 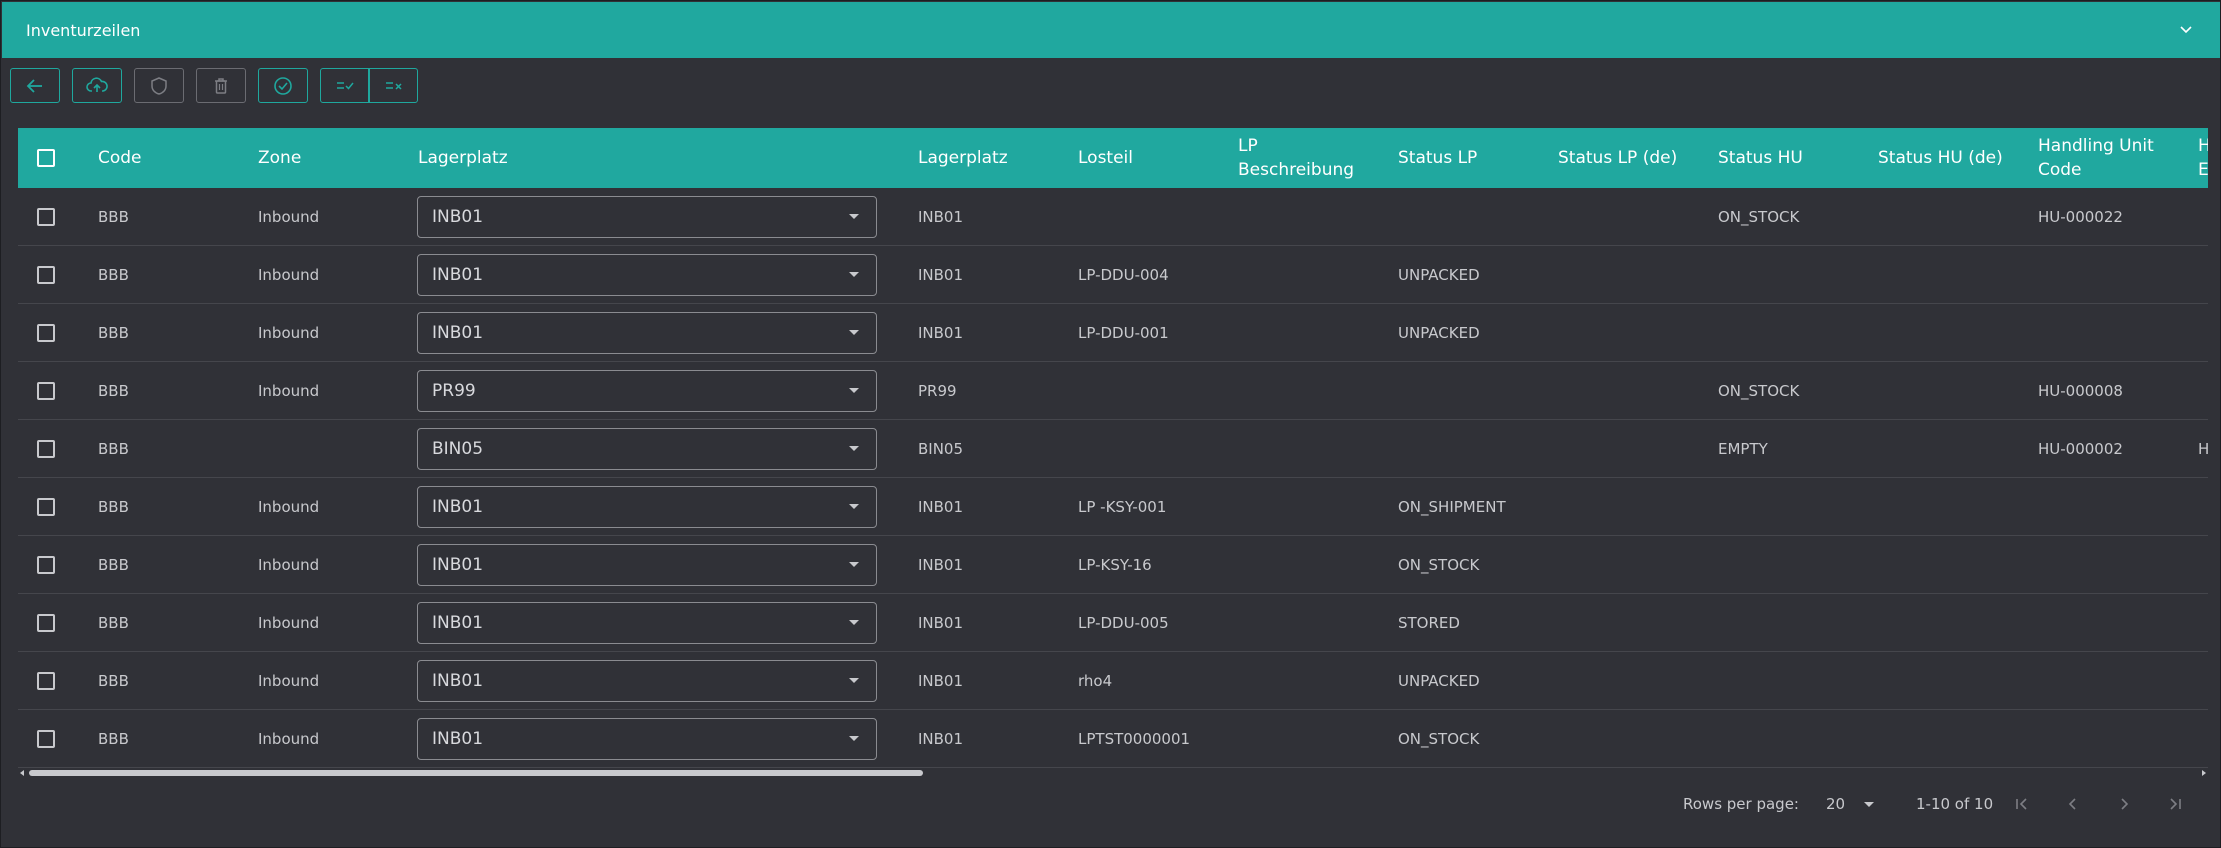 What do you see at coordinates (1437, 158) in the screenshot?
I see `column-header-status-lp: Status LP` at bounding box center [1437, 158].